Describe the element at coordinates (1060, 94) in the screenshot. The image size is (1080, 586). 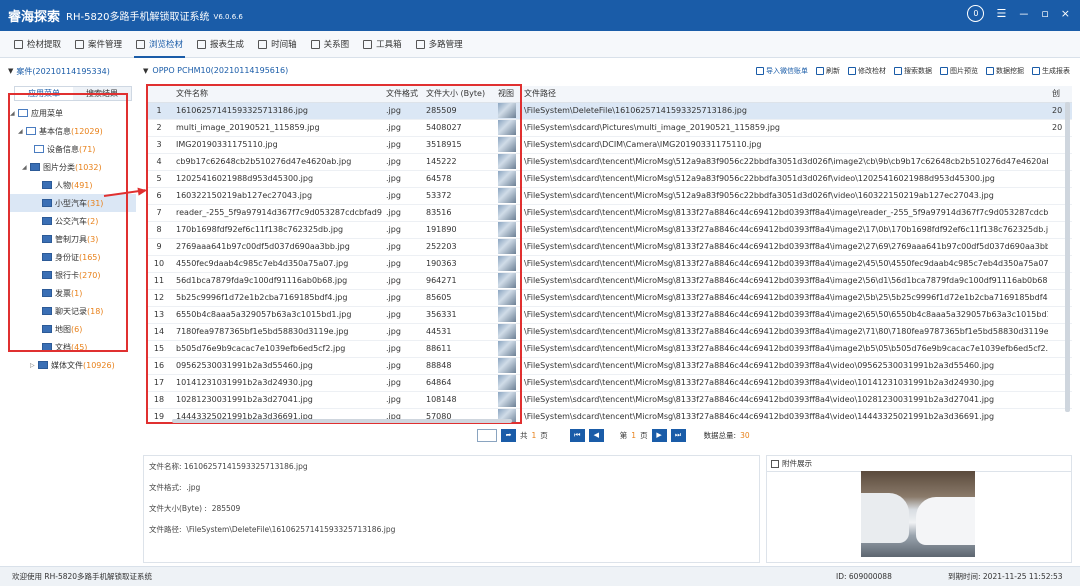
I see `col-header-created: 创` at that location.